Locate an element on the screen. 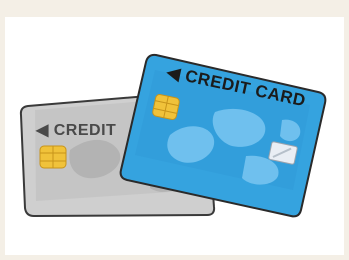 The height and width of the screenshot is (260, 349). silver-card-chip-icon is located at coordinates (53, 157).